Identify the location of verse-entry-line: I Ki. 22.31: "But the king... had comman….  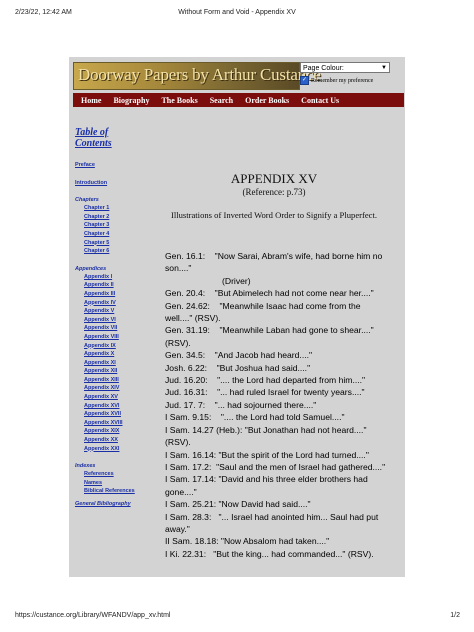
(269, 553).